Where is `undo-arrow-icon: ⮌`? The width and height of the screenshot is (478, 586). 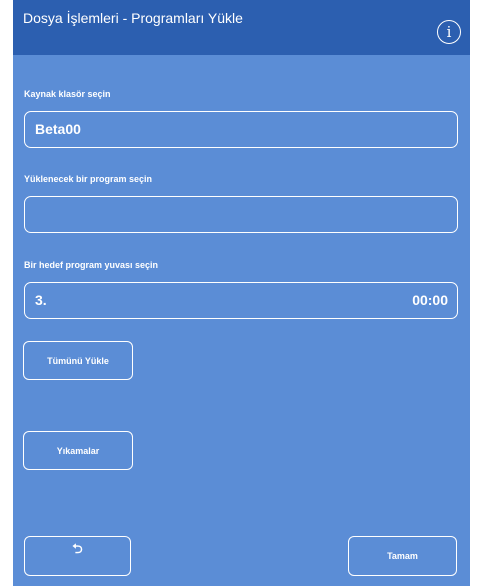
undo-arrow-icon: ⮌ is located at coordinates (77, 548).